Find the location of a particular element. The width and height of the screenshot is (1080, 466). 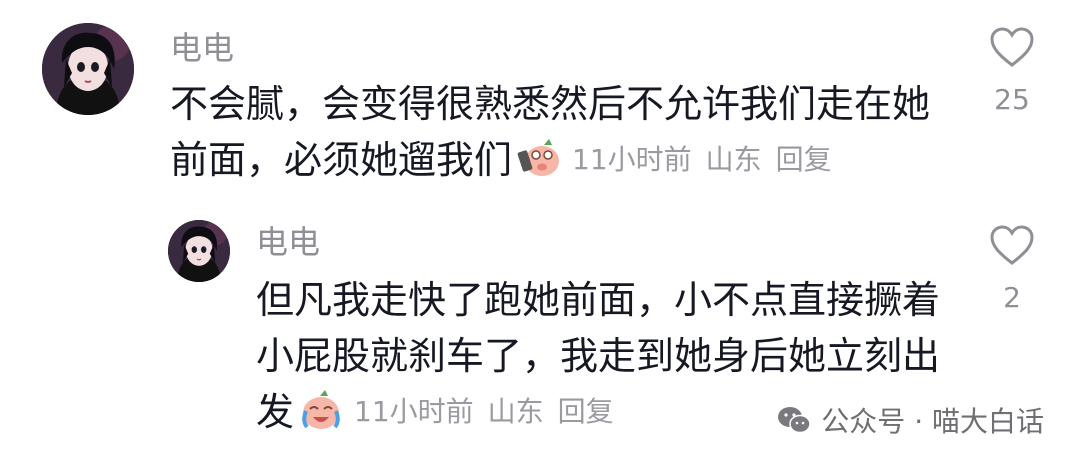

like-button: 2 is located at coordinates (1012, 270).